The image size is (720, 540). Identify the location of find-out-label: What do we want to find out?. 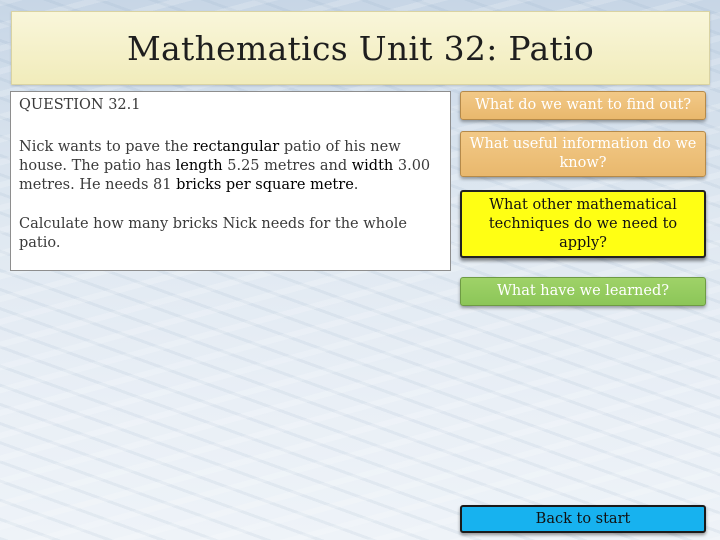
(583, 105).